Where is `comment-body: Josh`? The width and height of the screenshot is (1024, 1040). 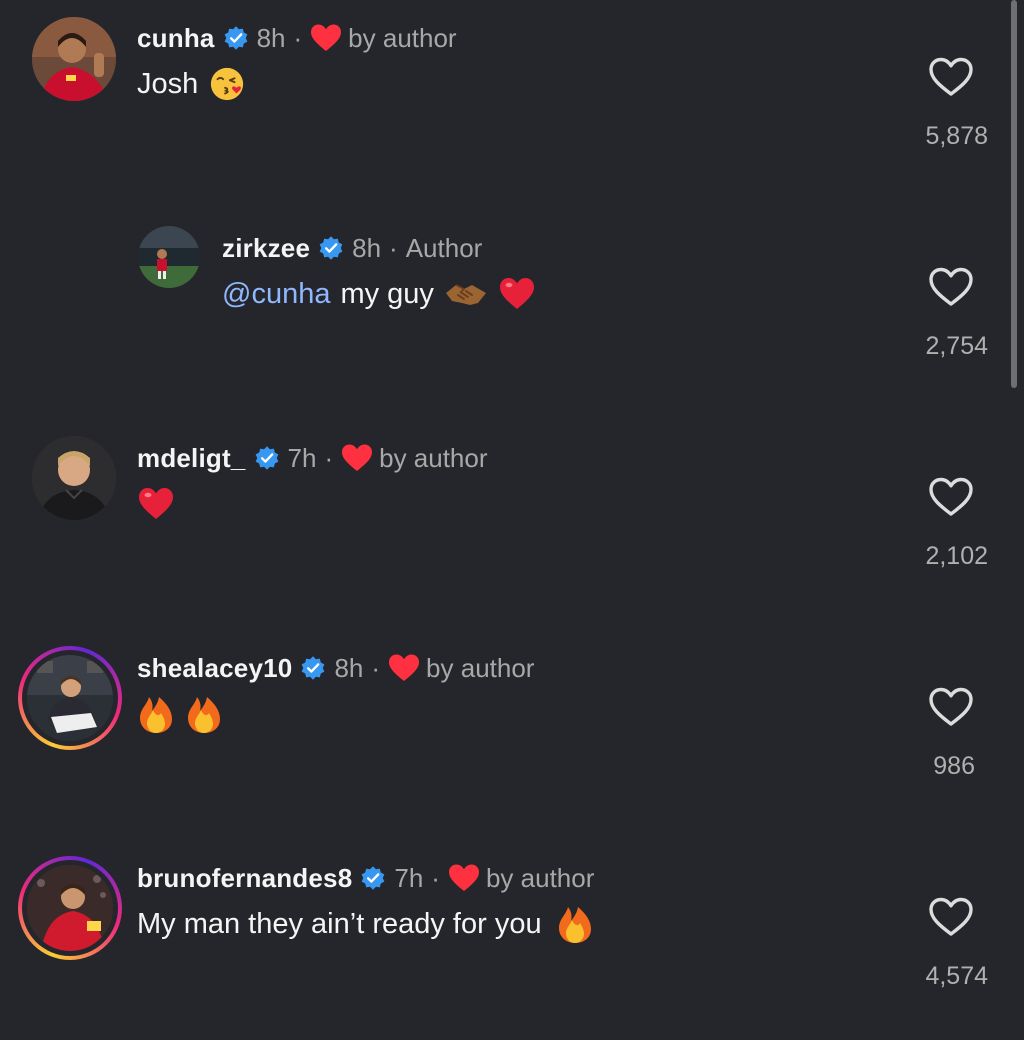 comment-body: Josh is located at coordinates (168, 83).